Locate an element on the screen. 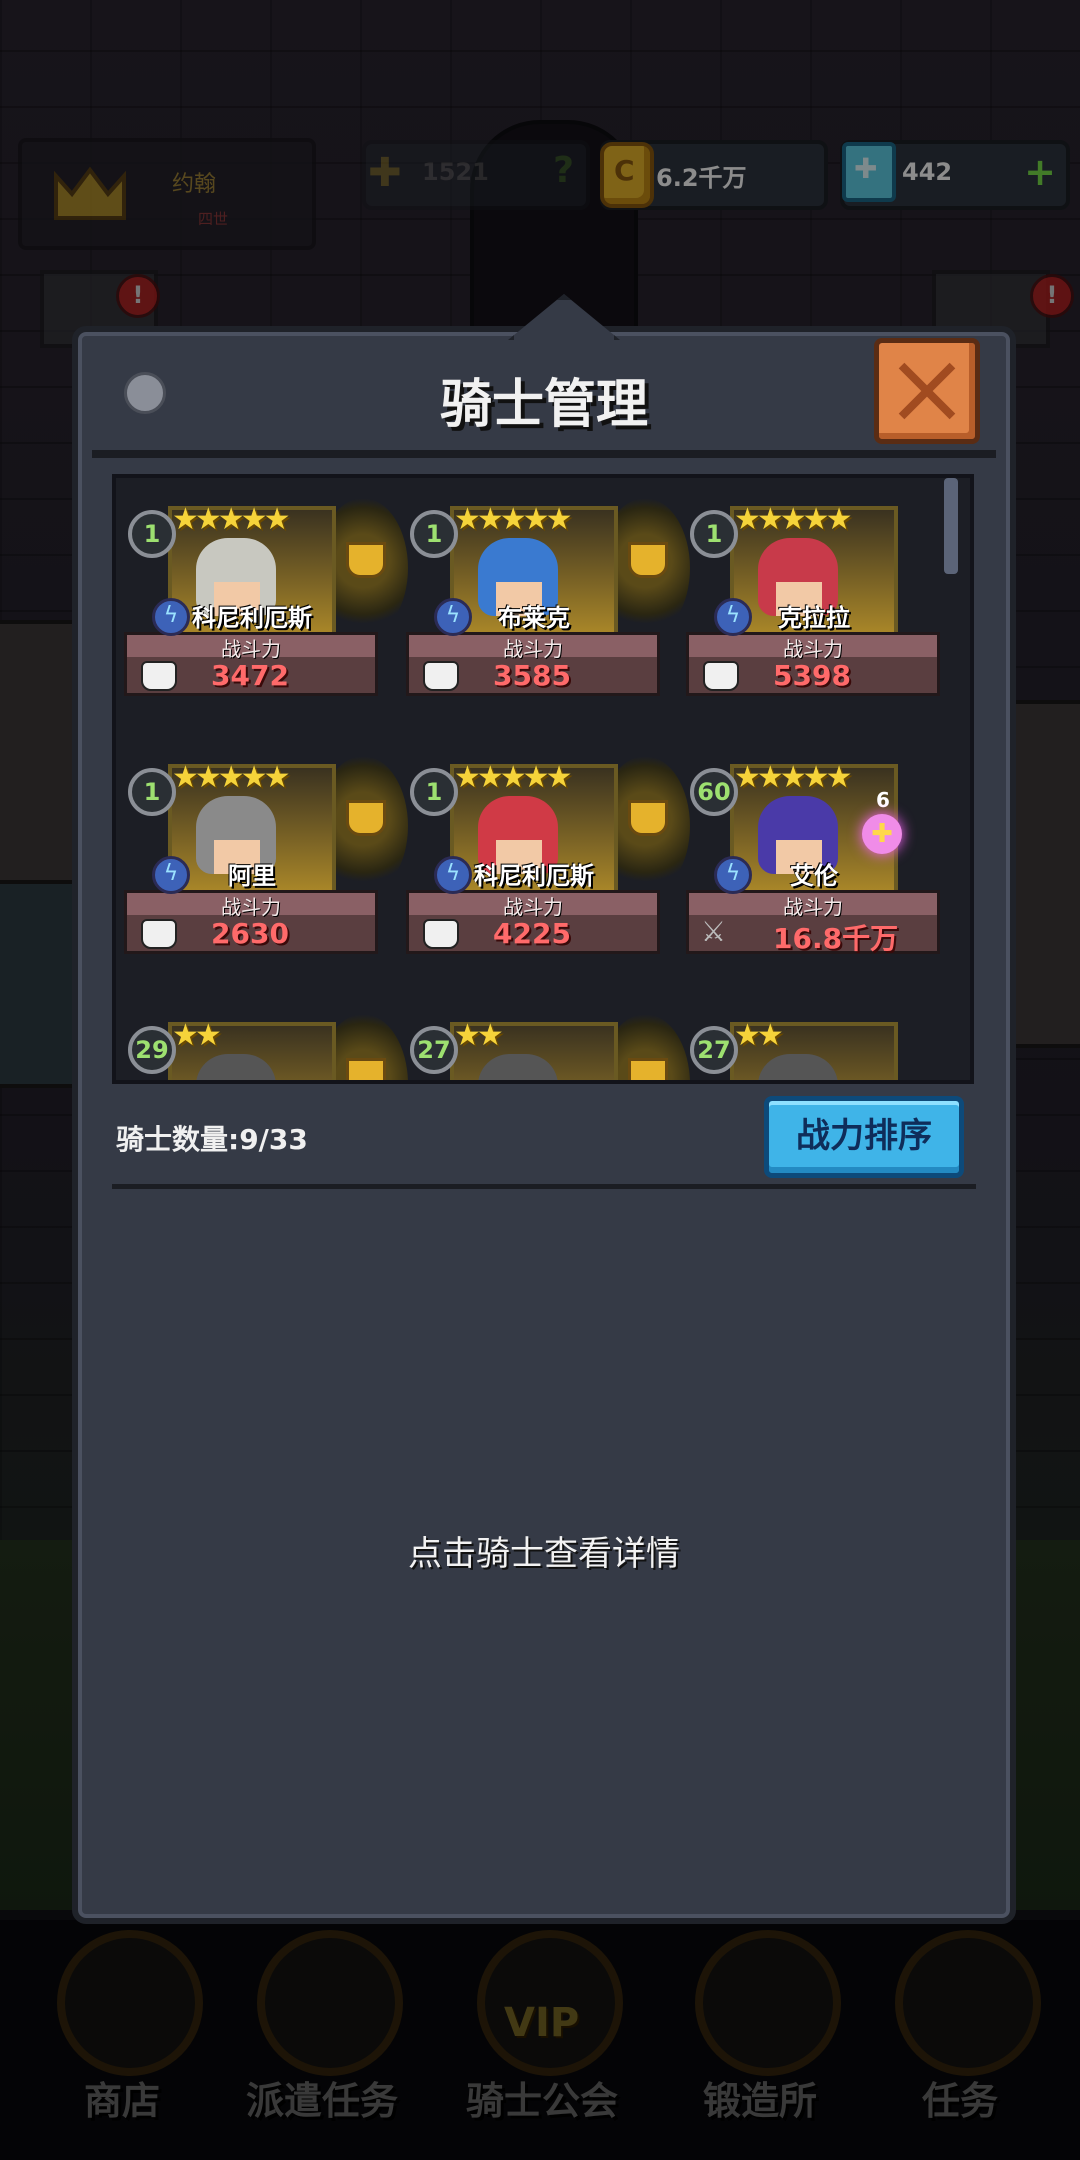  combat-power-bar: 战斗力 5398 is located at coordinates (813, 664).